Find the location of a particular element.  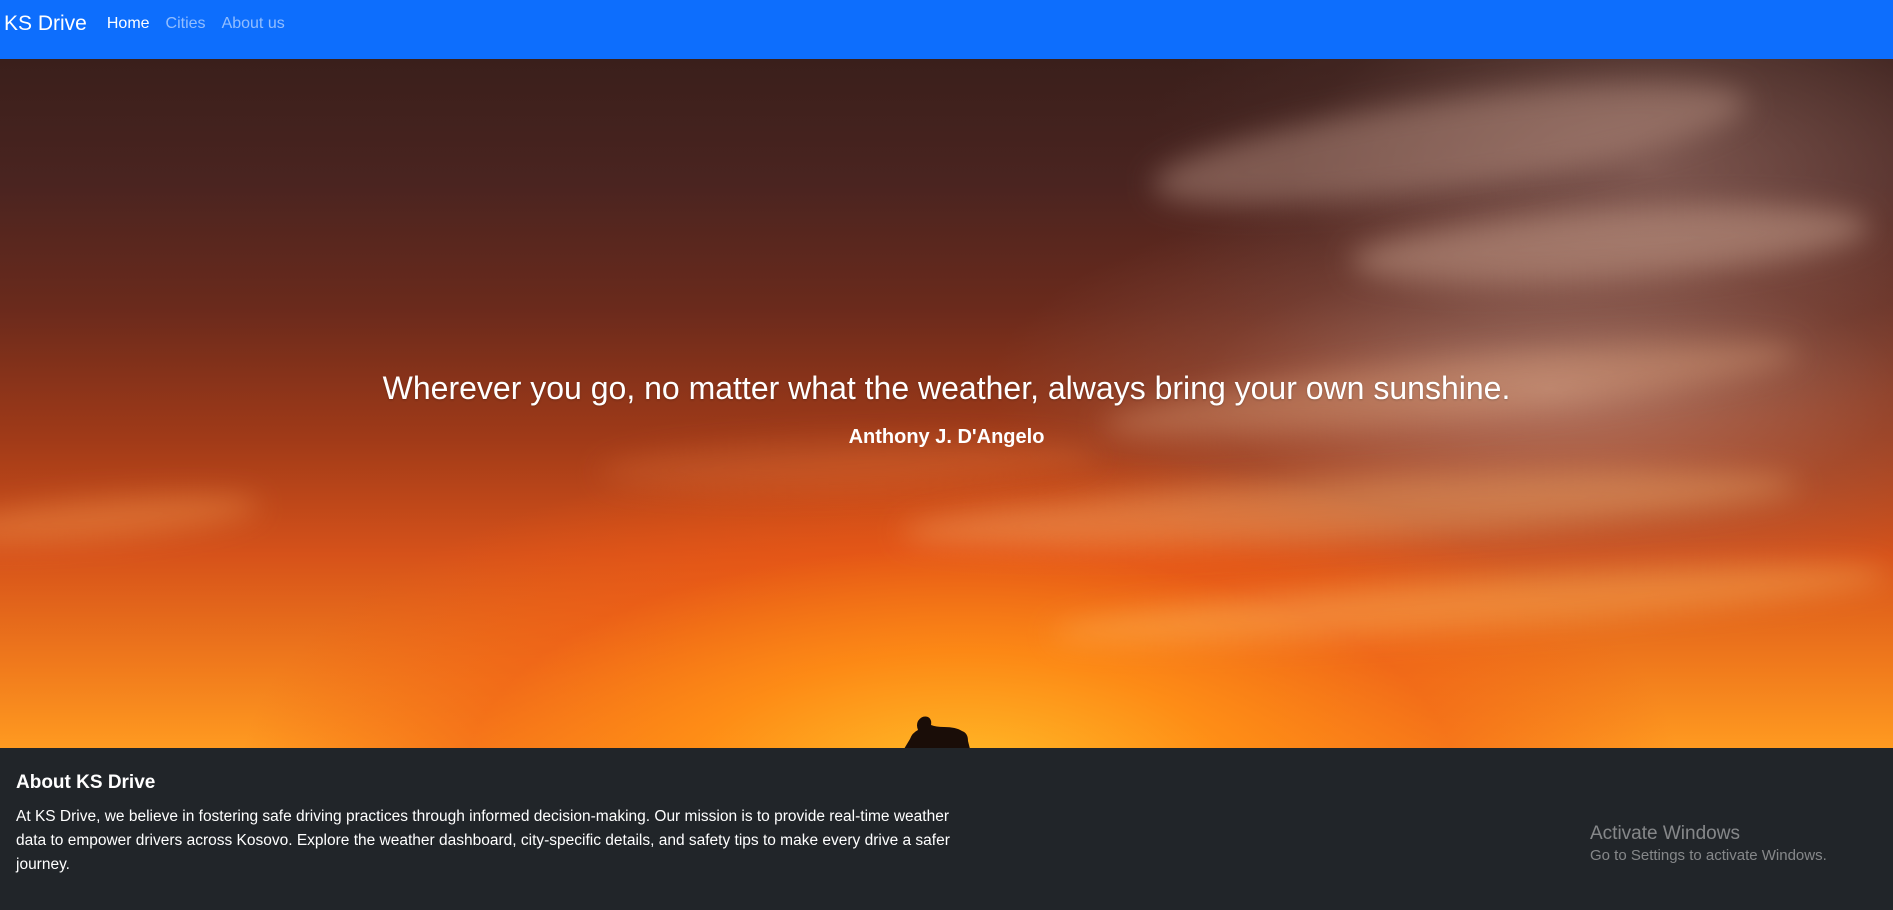

watermark-subtitle: Go to Settings to activate Windows. is located at coordinates (1708, 855).